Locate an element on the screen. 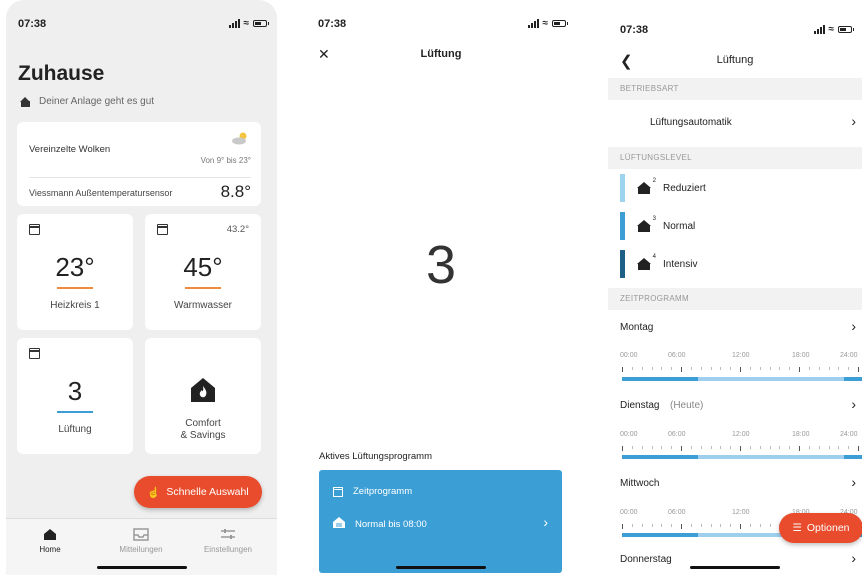 Image resolution: width=862 pixels, height=575 pixels. nav-einstellungen: Einstellungen is located at coordinates (228, 540).